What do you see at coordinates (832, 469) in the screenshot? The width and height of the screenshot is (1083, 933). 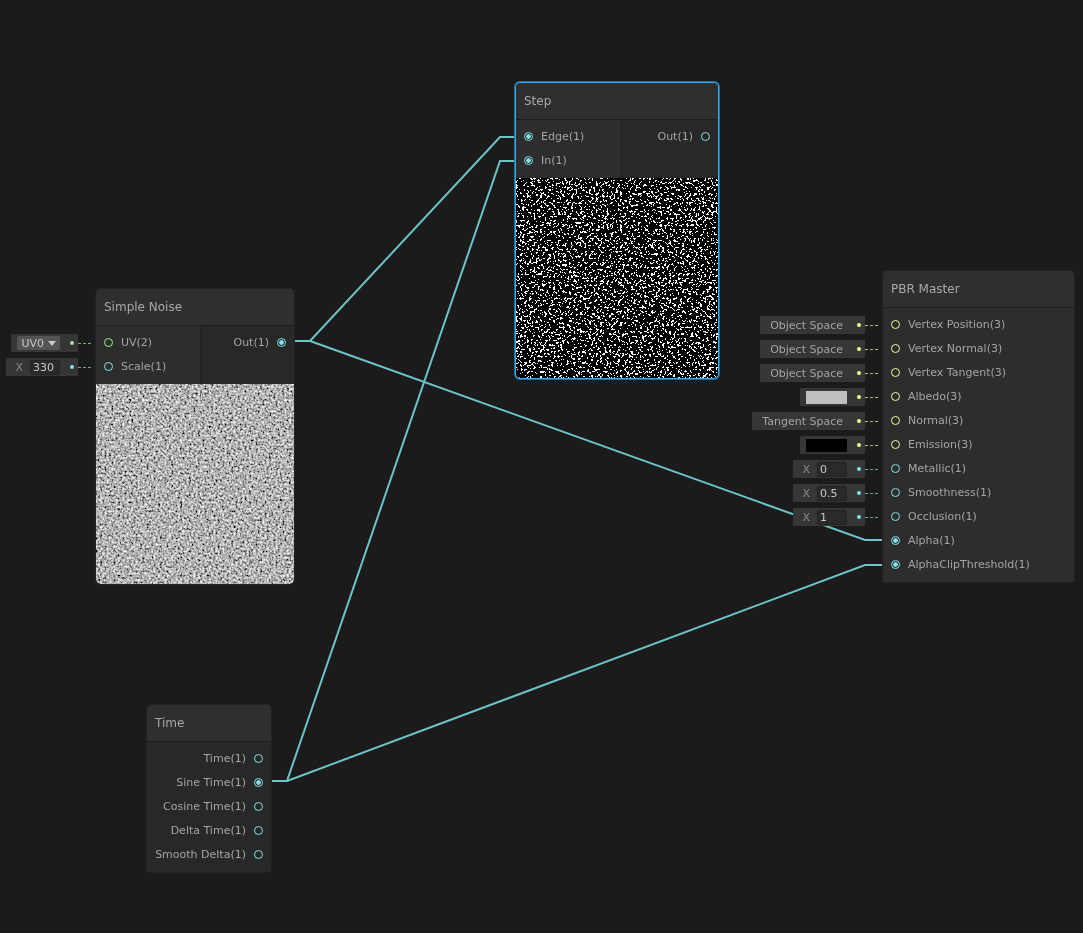 I see `number-field: 0` at bounding box center [832, 469].